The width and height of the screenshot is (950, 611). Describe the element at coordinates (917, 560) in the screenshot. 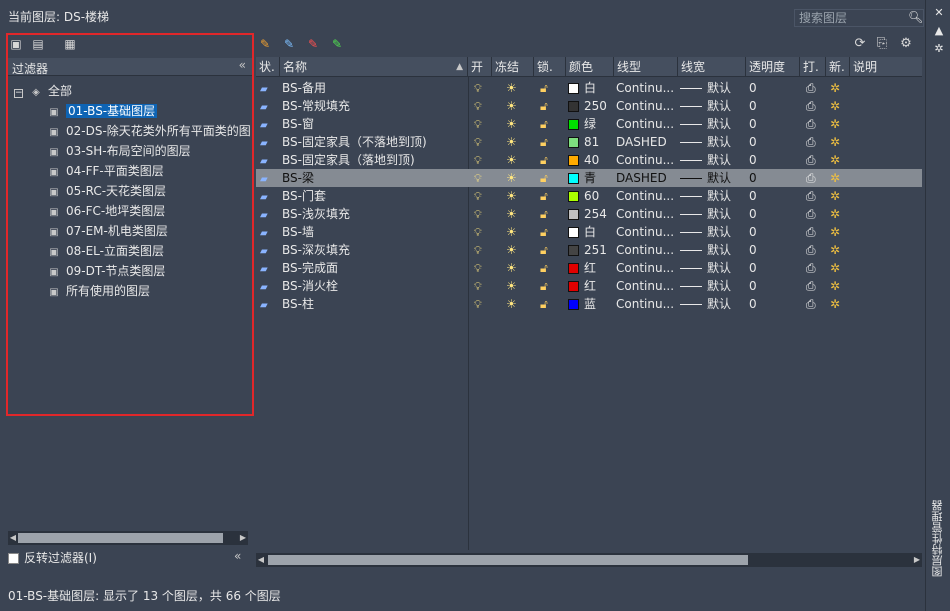

I see `scroll-right-icon: ▶` at that location.